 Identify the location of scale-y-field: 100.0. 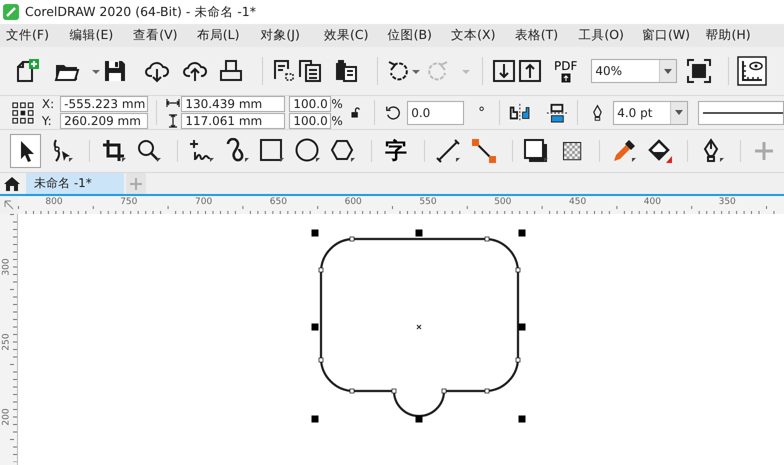
(310, 121).